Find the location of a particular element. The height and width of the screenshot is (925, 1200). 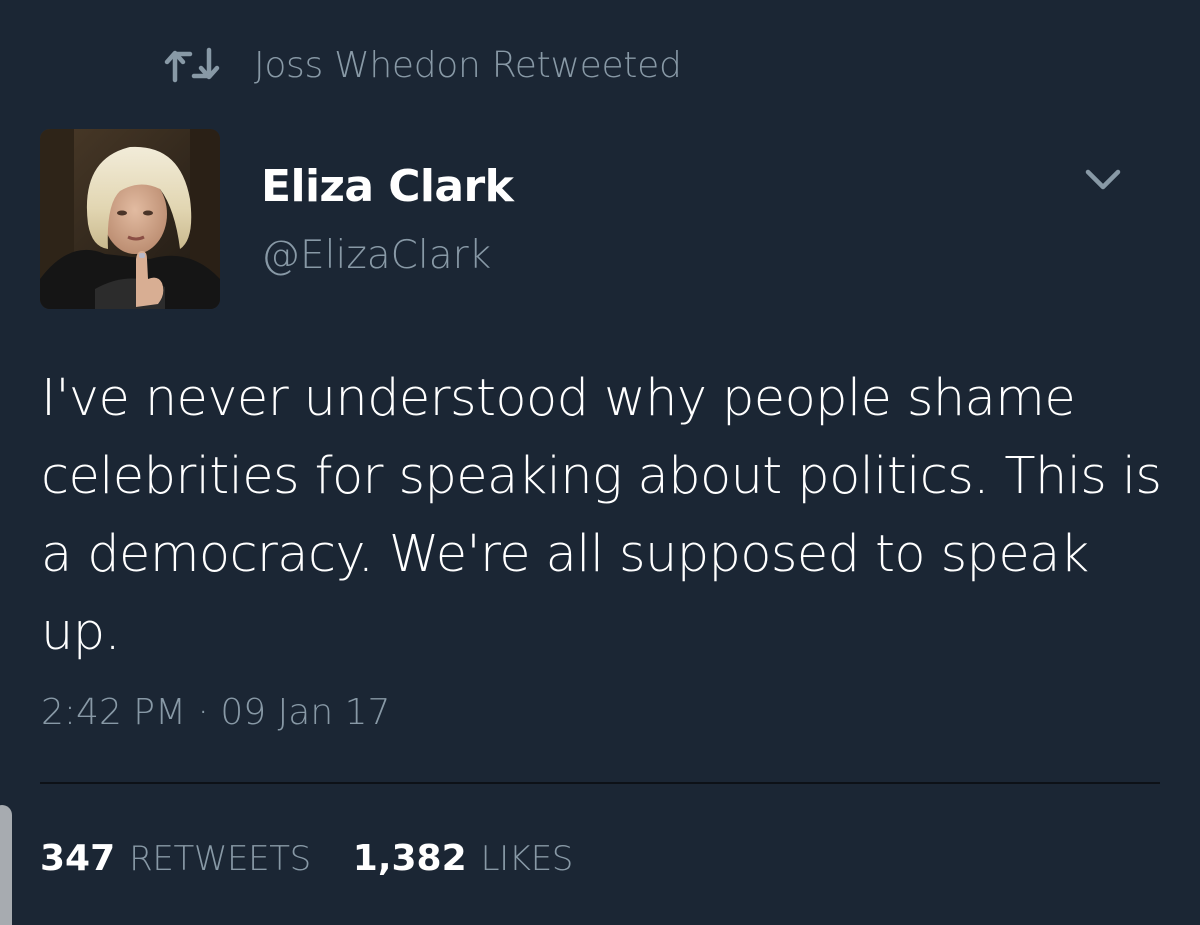

retweet-context-text: Joss Whedon Retweeted is located at coordinates (468, 65).